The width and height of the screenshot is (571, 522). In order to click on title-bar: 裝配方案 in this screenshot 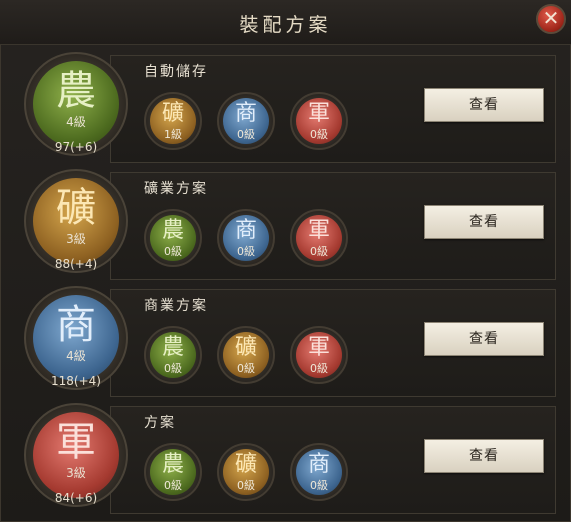, I will do `click(285, 22)`.